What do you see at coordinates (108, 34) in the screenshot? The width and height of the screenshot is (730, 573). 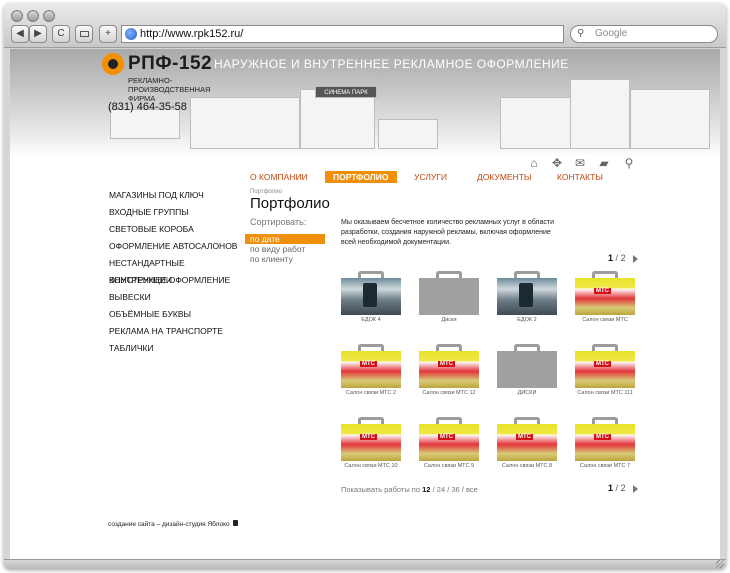 I see `add-bookmark-button: +` at bounding box center [108, 34].